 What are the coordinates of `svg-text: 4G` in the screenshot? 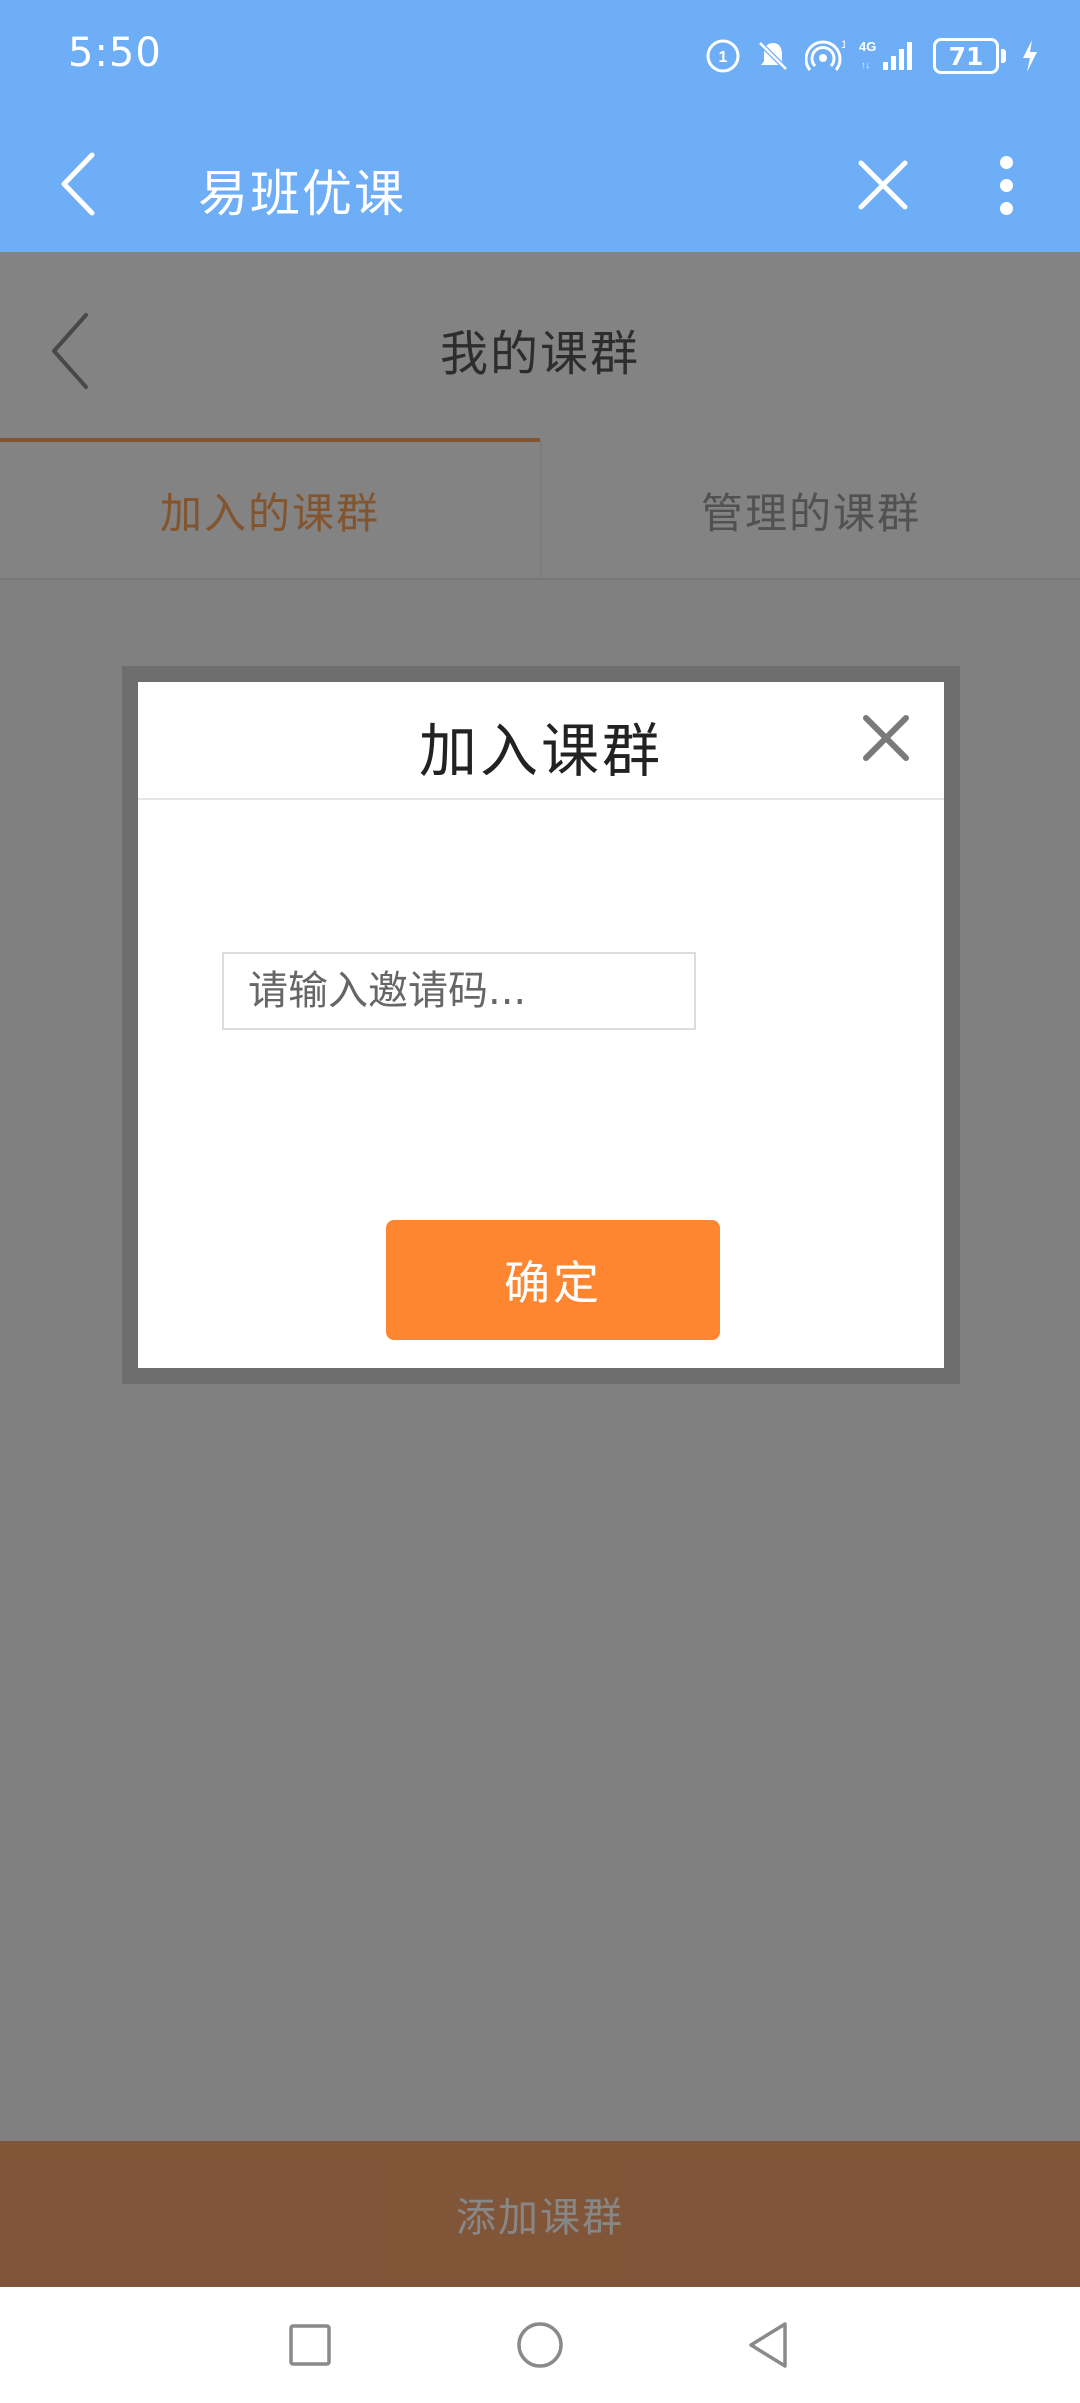 It's located at (867, 46).